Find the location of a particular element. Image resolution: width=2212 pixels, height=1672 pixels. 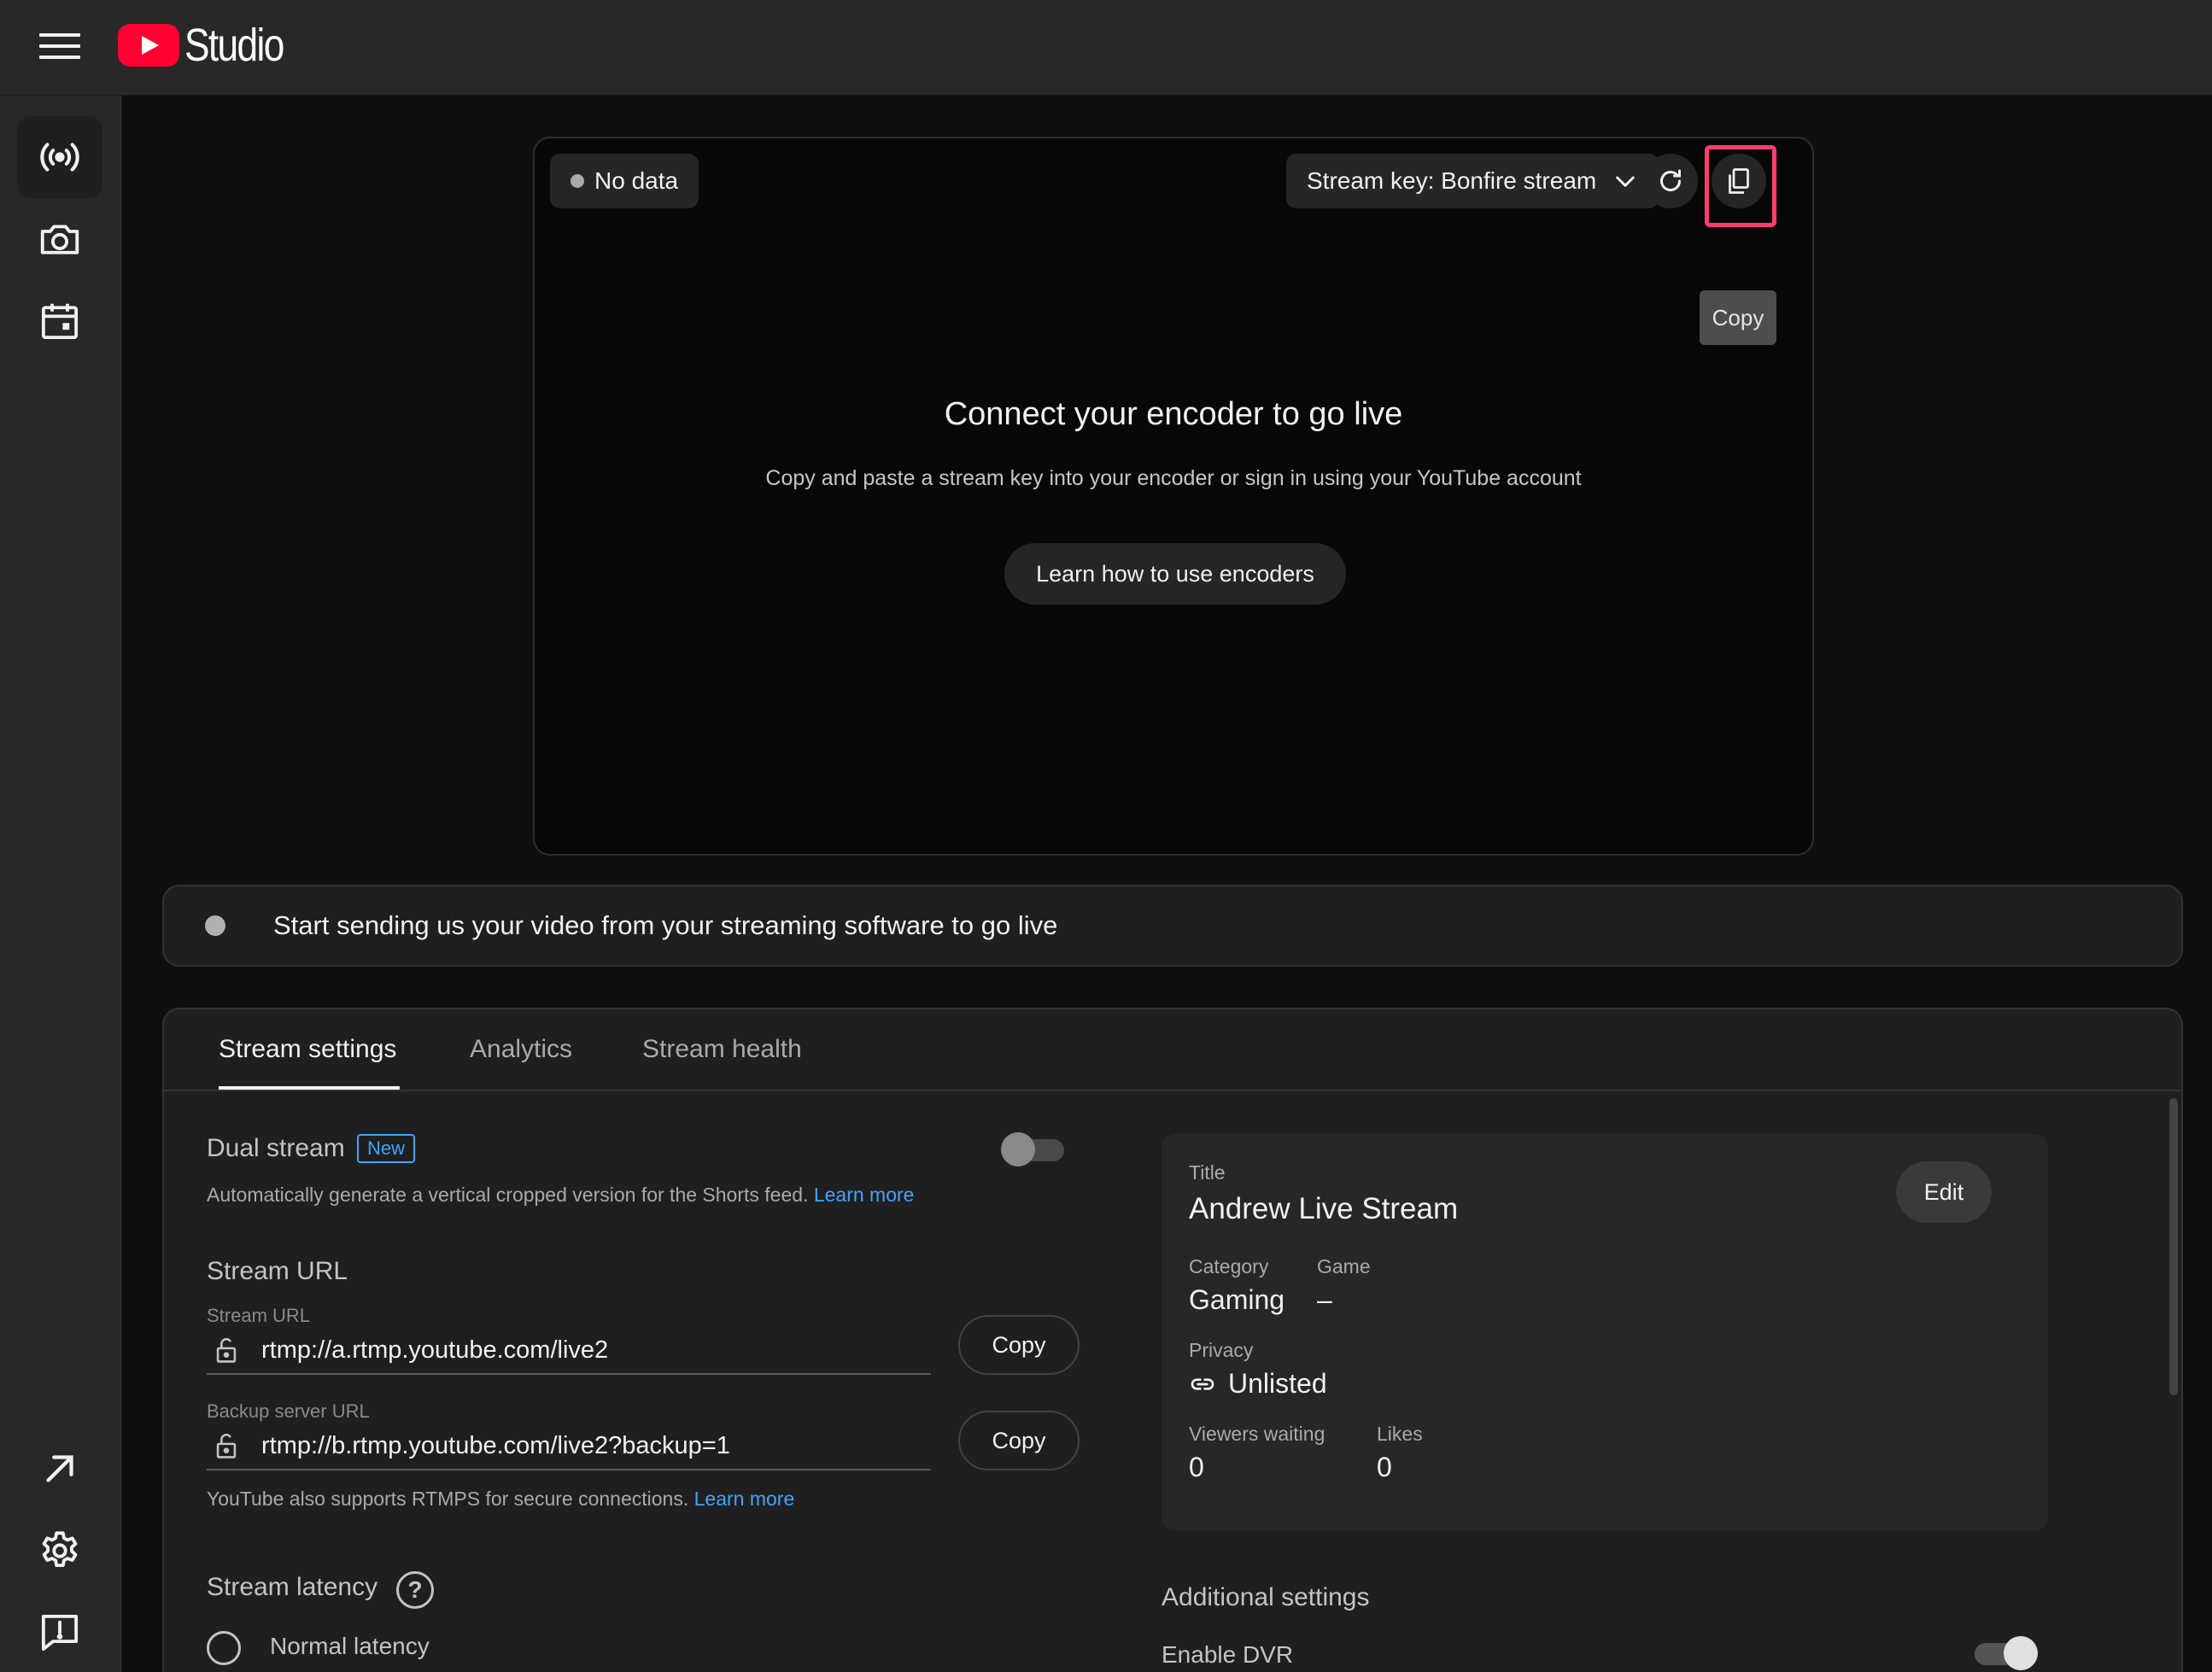

dvr-toggle-knob is located at coordinates (2021, 1653).